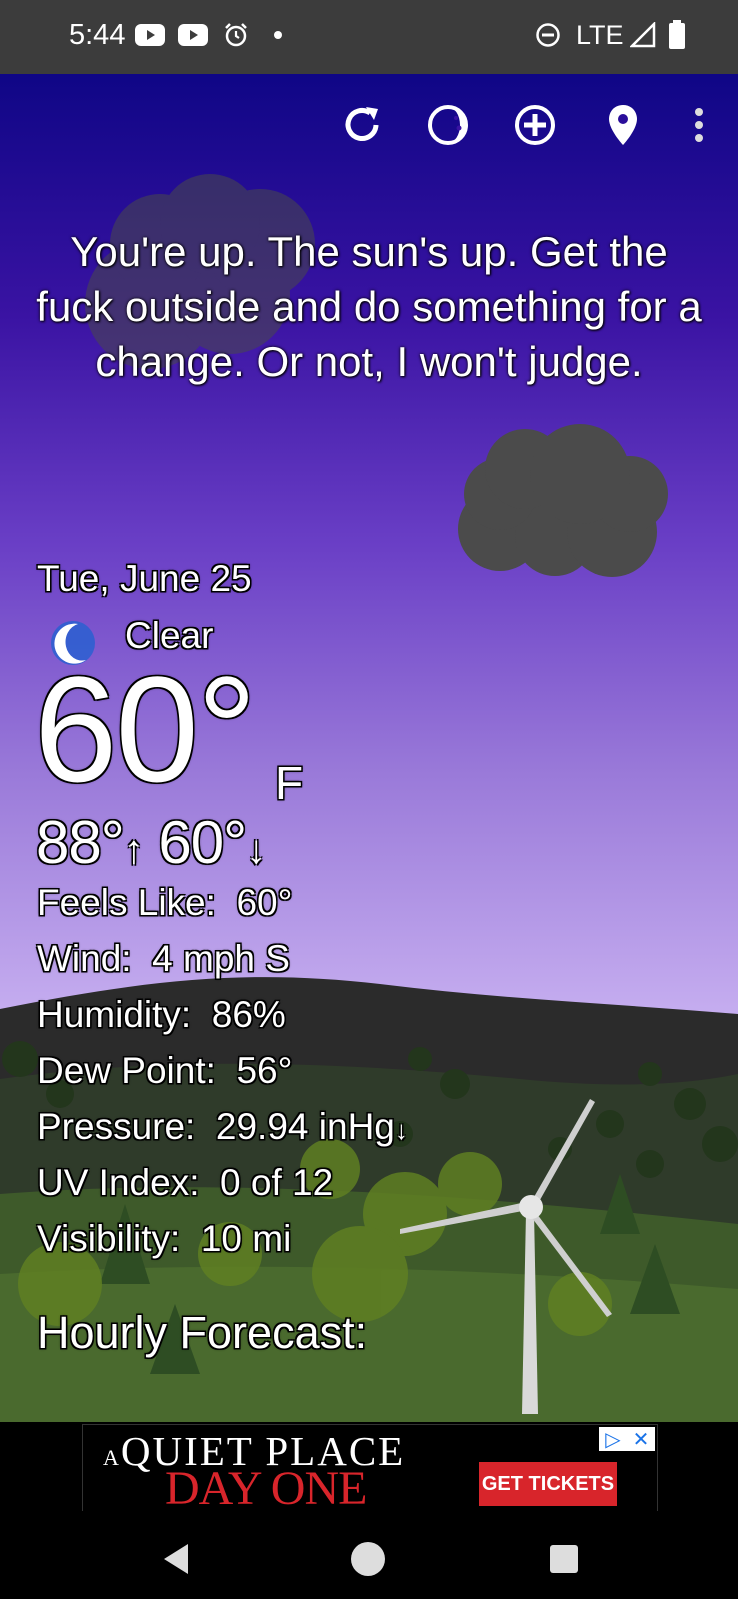 The image size is (738, 1599). What do you see at coordinates (97, 35) in the screenshot?
I see `status-time: 5:44` at bounding box center [97, 35].